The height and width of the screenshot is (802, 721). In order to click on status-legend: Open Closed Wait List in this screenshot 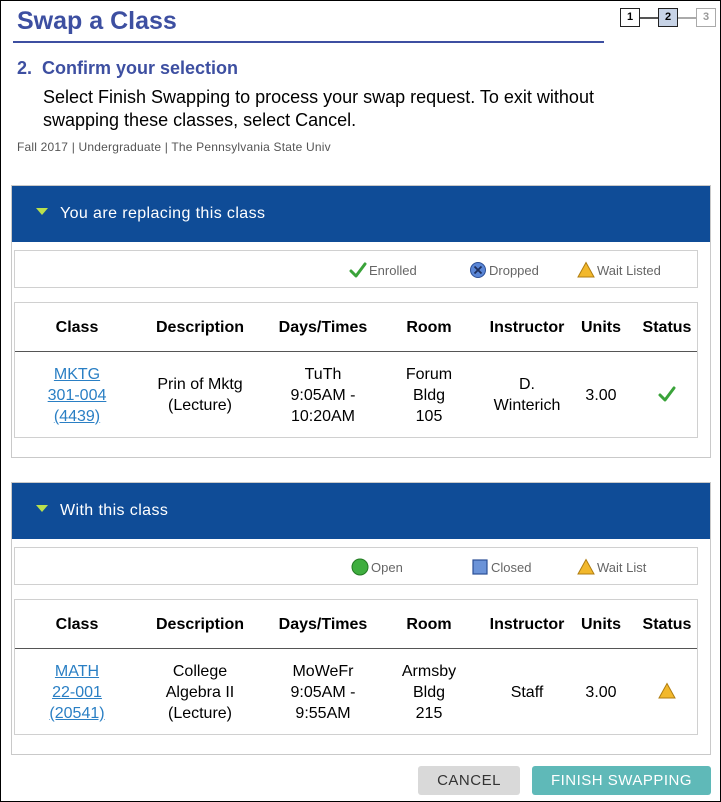, I will do `click(356, 566)`.